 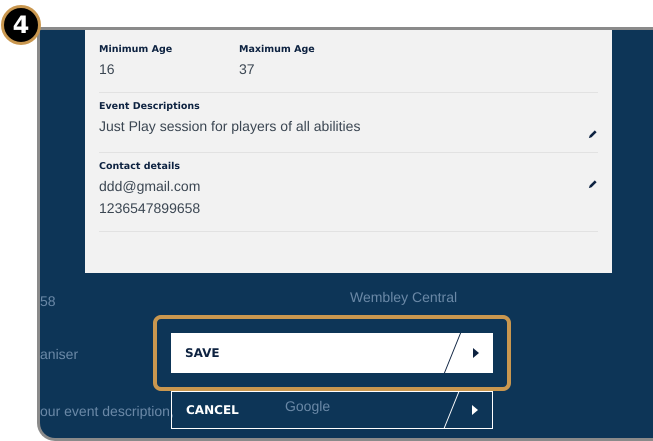 I want to click on background-text: aniser, so click(x=59, y=354).